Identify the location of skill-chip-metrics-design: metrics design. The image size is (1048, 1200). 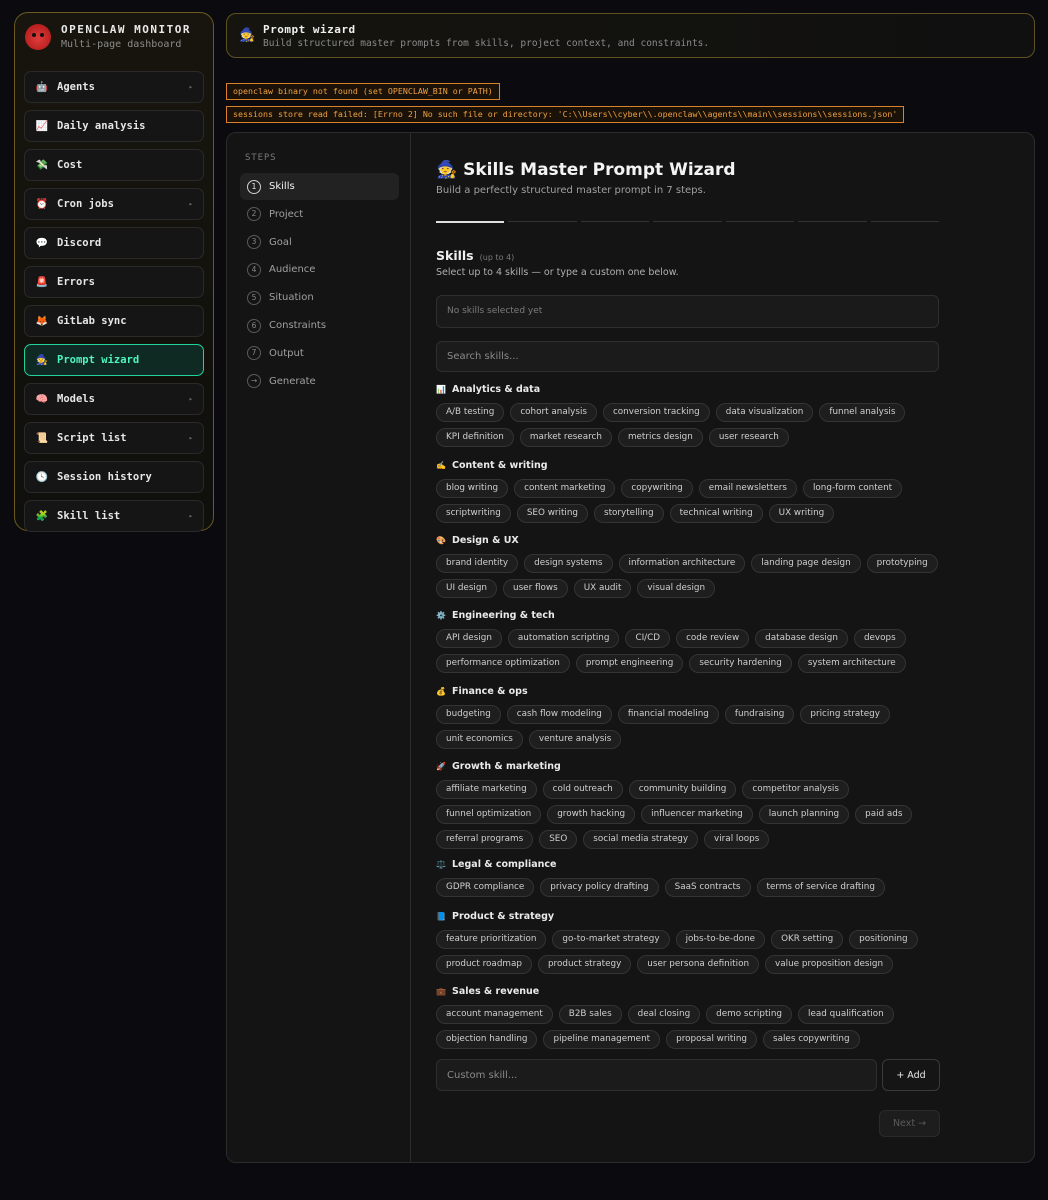
(660, 437).